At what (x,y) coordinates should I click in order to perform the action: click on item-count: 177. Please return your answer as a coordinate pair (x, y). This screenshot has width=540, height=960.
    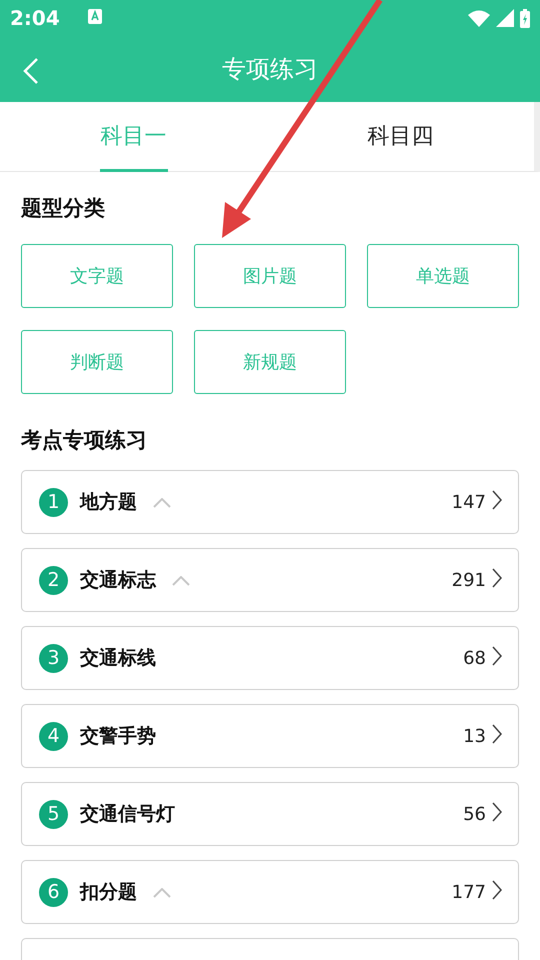
    Looking at the image, I should click on (469, 892).